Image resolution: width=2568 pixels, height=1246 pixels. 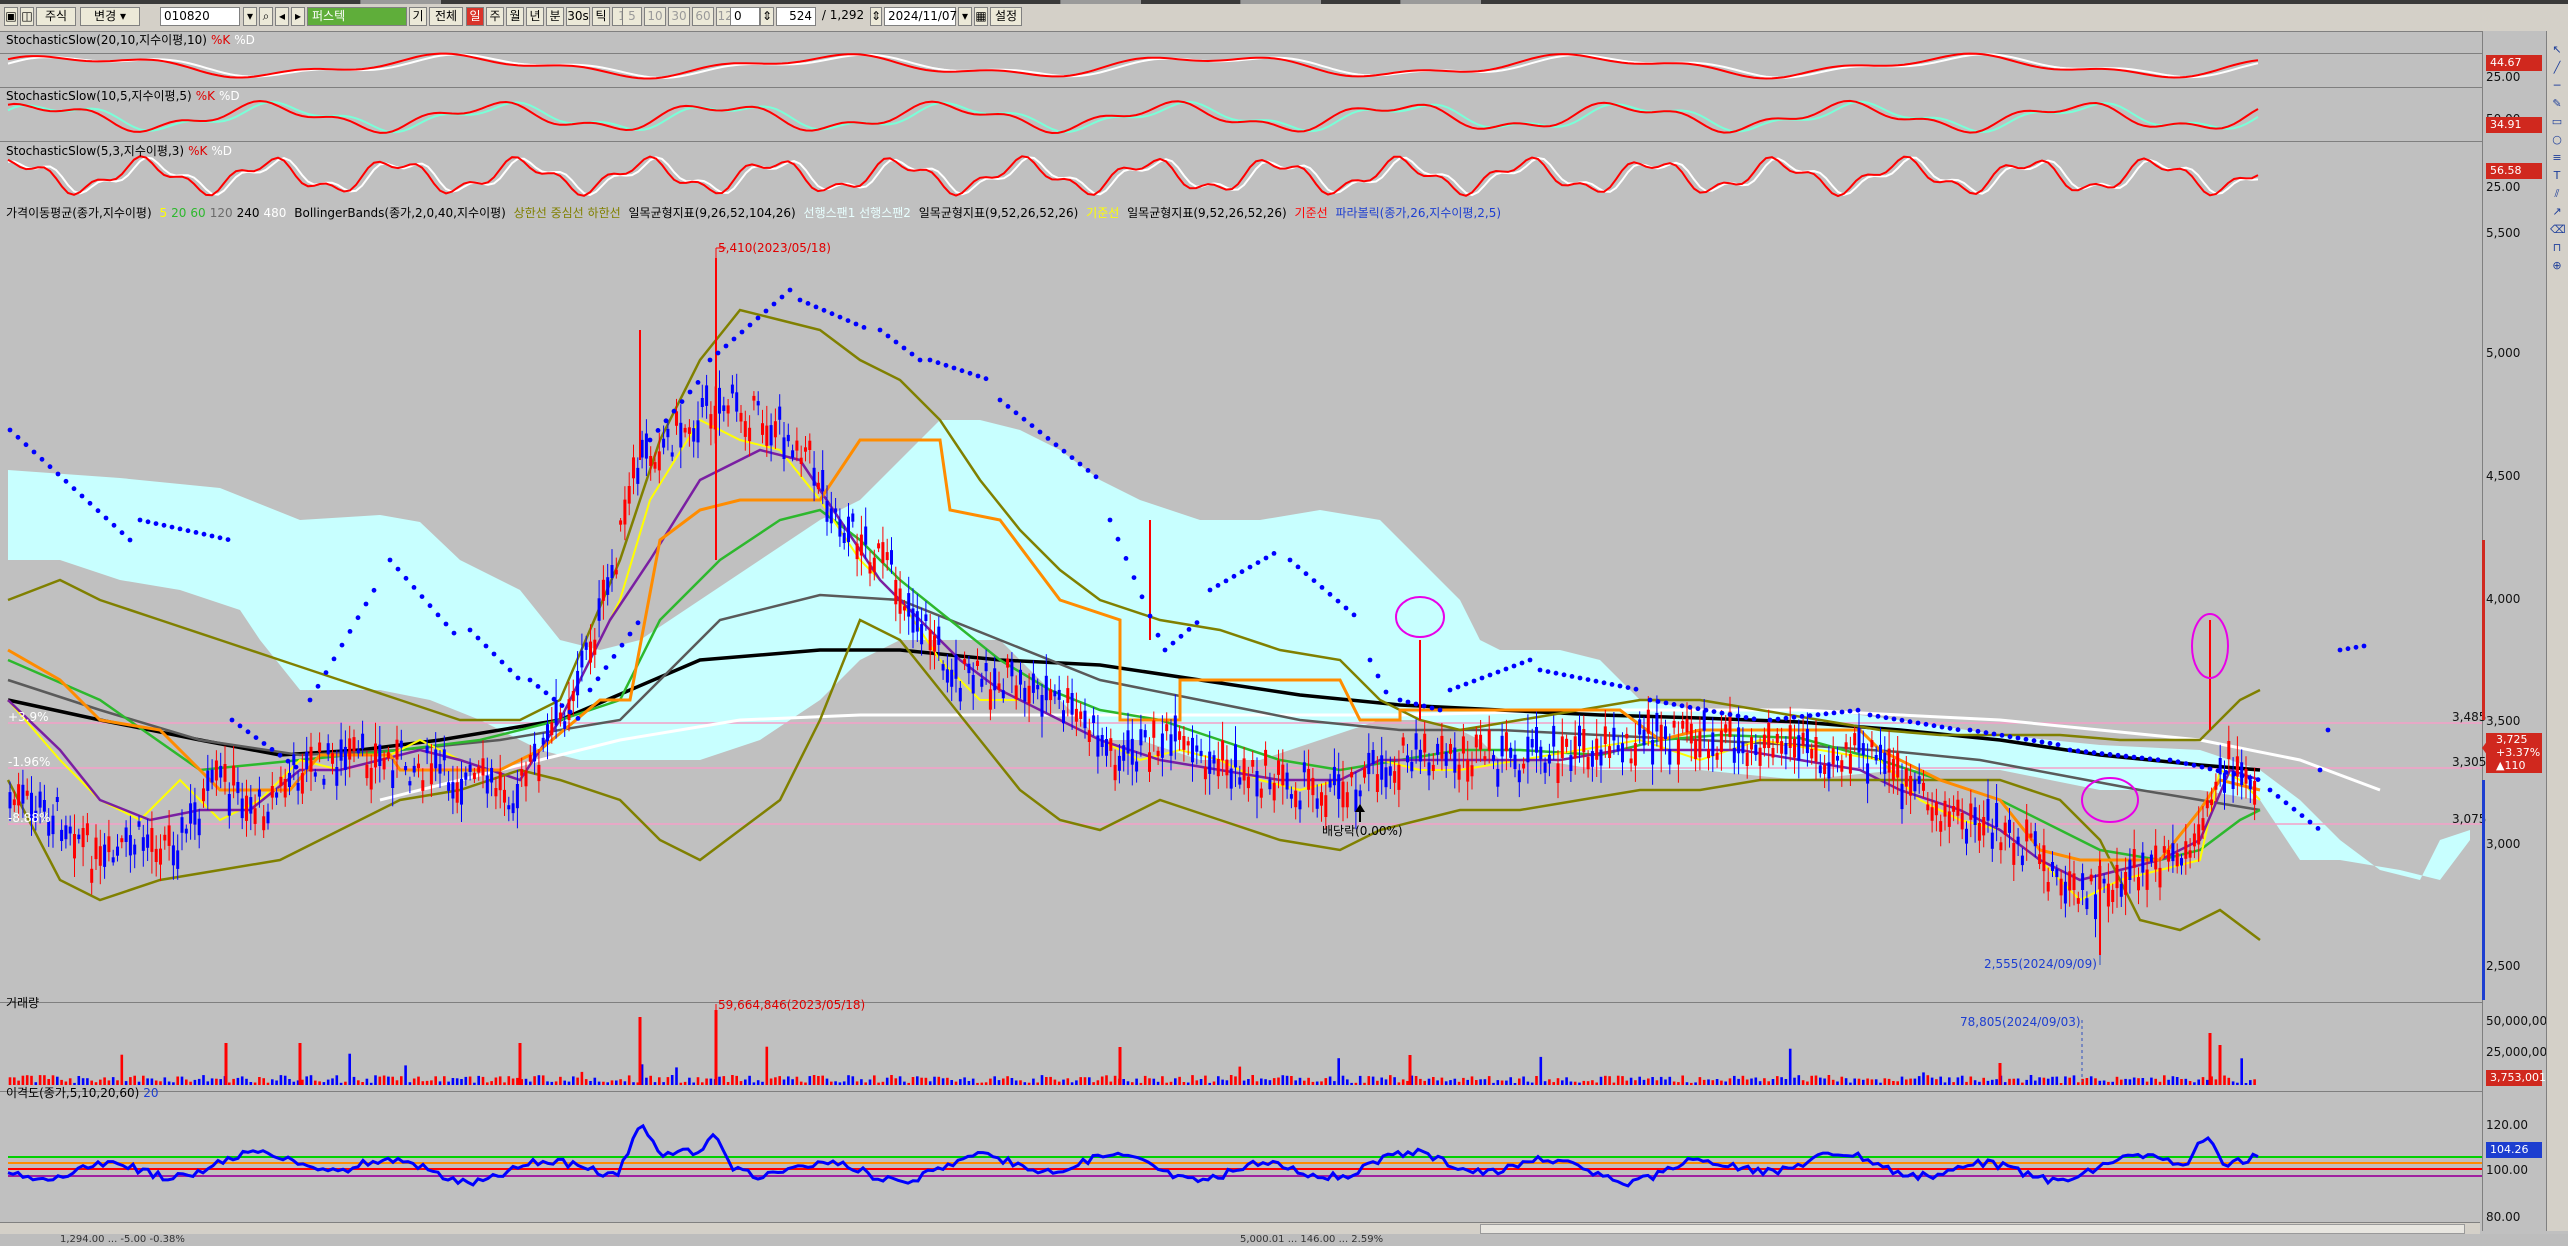 What do you see at coordinates (2557, 50) in the screenshot?
I see `cursor-tool-icon: ↖` at bounding box center [2557, 50].